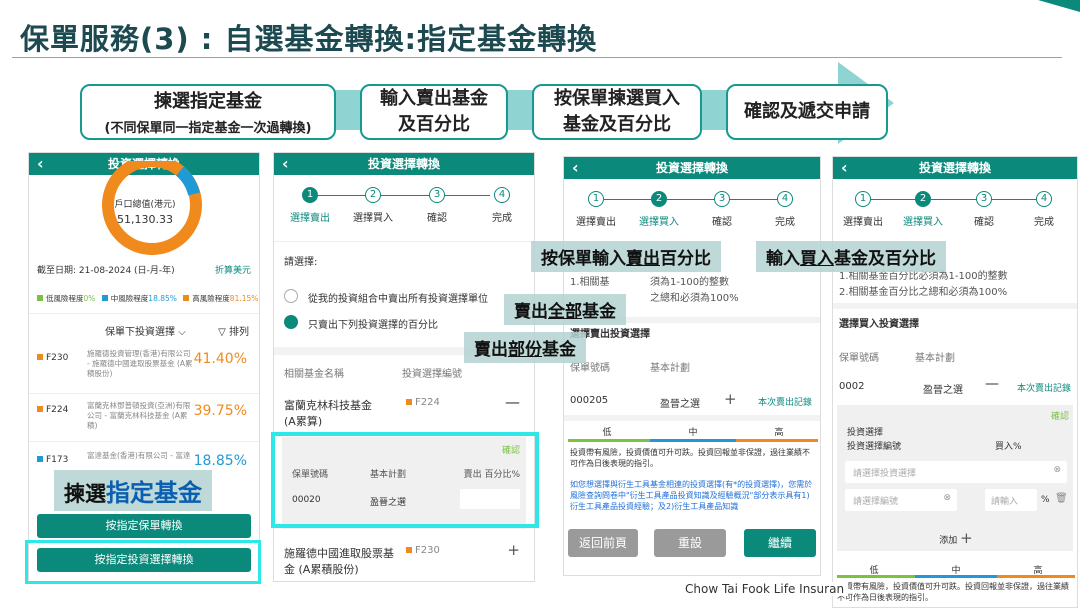 The height and width of the screenshot is (612, 1080). I want to click on risk-bar-low, so click(609, 440).